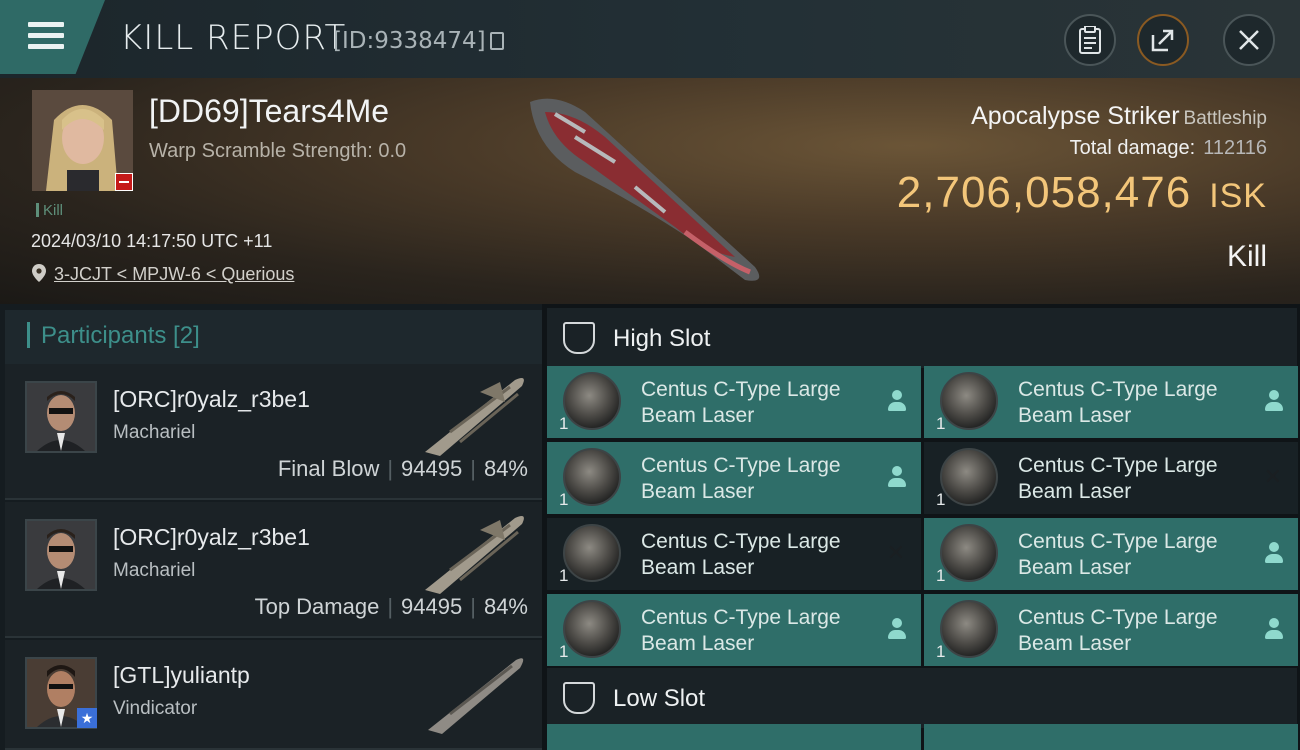  Describe the element at coordinates (124, 182) in the screenshot. I see `standing-negative-icon` at that location.